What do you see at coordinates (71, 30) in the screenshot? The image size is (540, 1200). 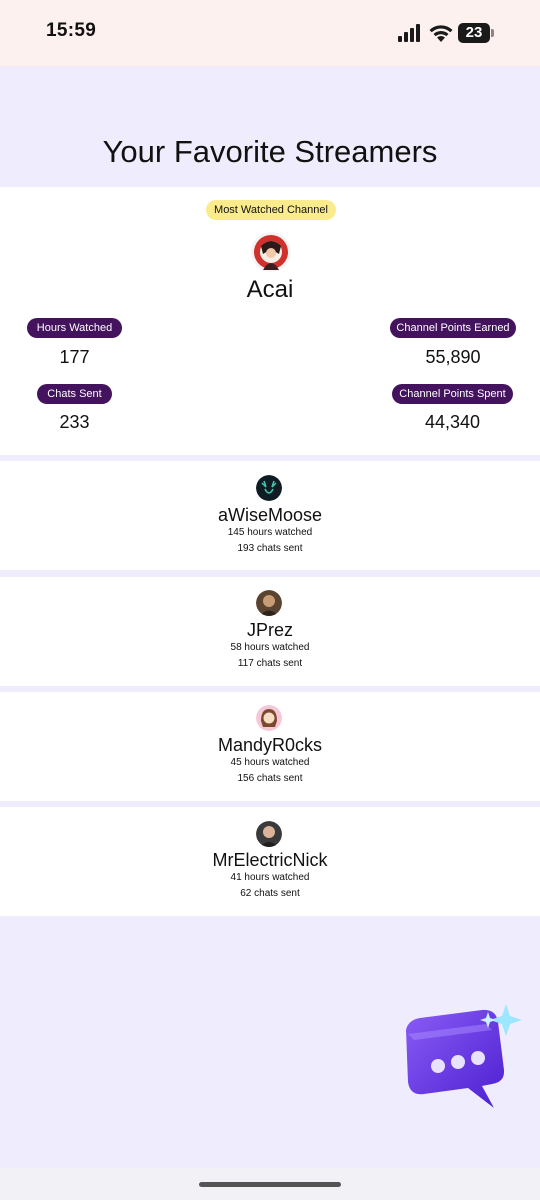 I see `status-time: 15:59` at bounding box center [71, 30].